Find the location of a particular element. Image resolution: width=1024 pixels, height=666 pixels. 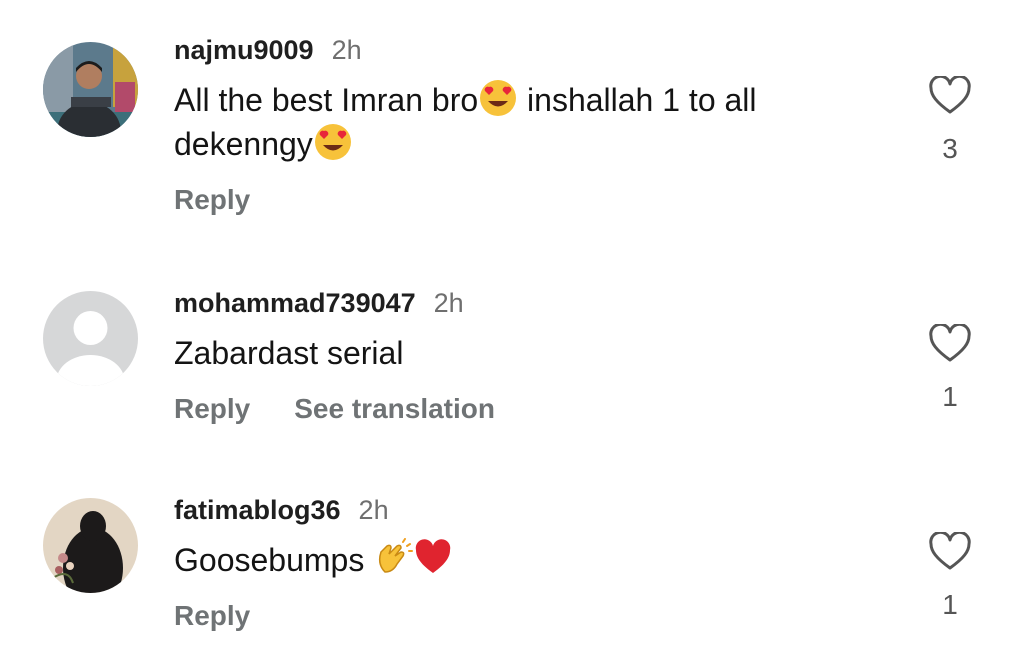

see-translation-button: See translation is located at coordinates (394, 409).